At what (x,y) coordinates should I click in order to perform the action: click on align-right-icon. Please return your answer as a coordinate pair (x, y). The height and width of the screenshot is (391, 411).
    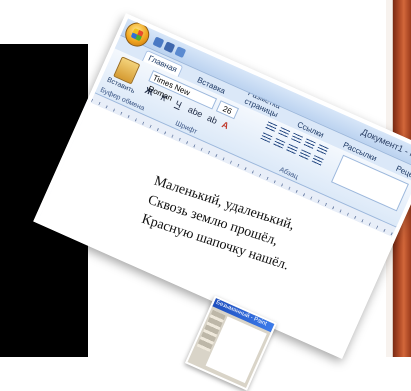
    Looking at the image, I should click on (292, 149).